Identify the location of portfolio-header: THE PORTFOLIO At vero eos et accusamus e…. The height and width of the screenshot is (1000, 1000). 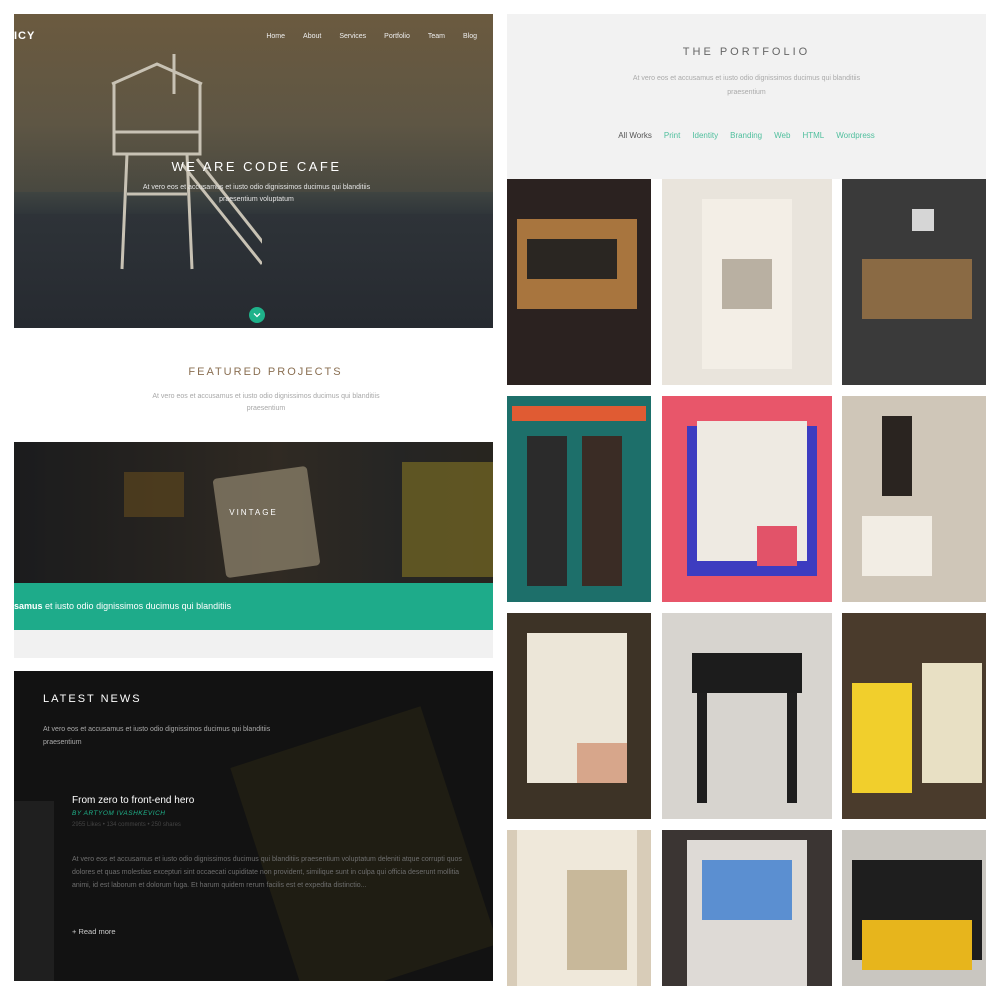
(746, 96).